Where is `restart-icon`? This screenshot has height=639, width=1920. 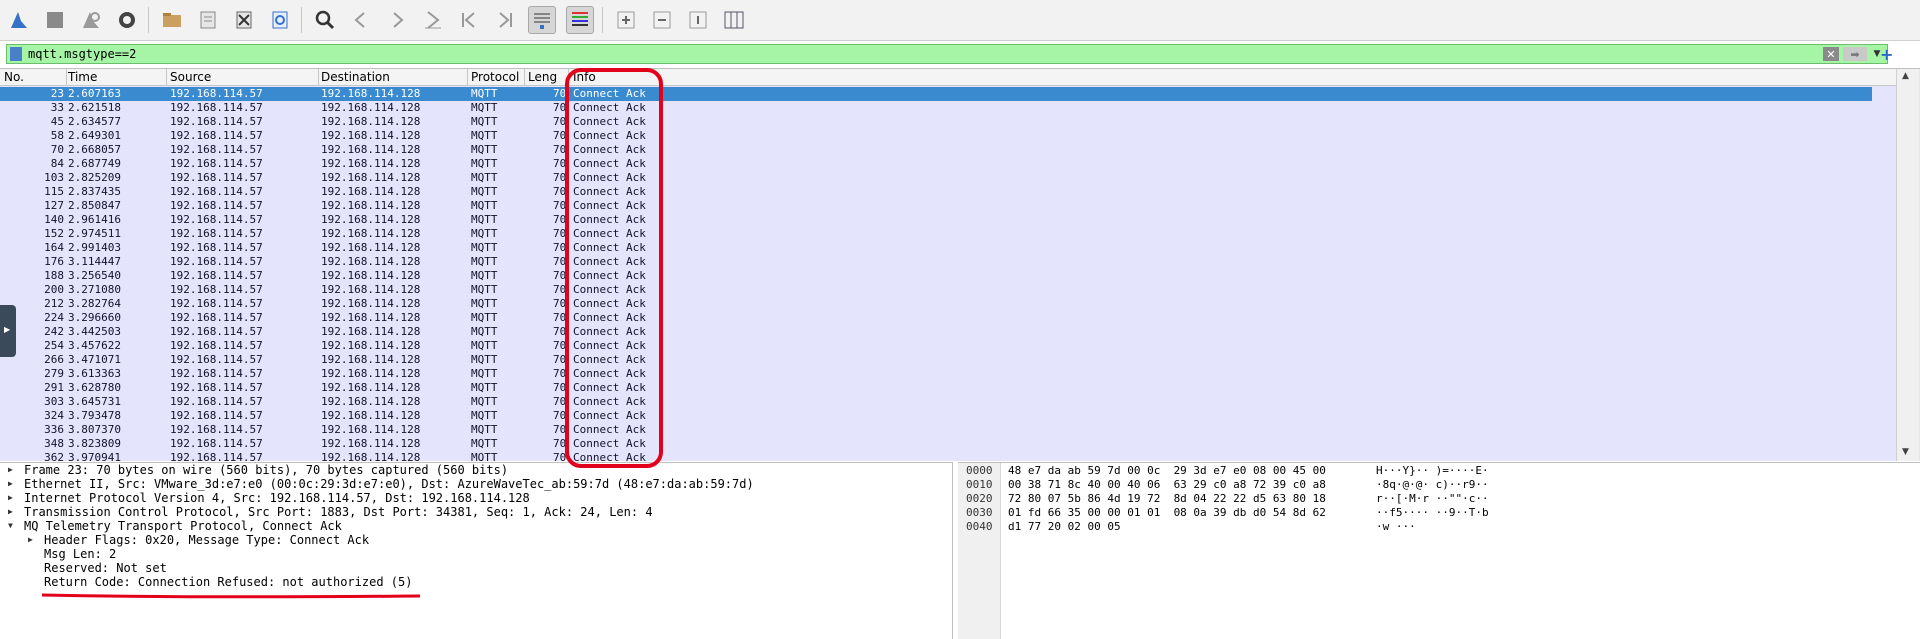 restart-icon is located at coordinates (91, 20).